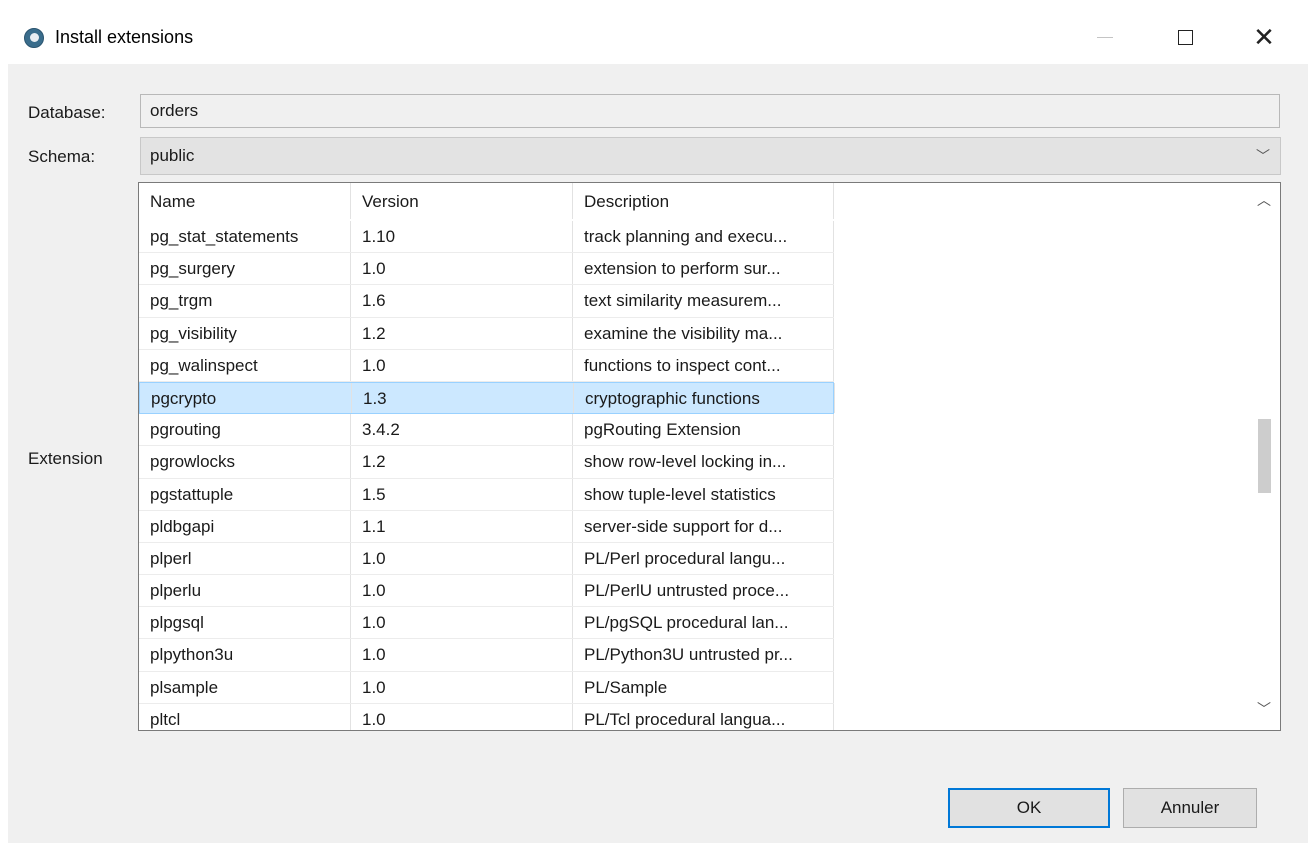 The height and width of the screenshot is (843, 1308). Describe the element at coordinates (1190, 808) in the screenshot. I see `cancel-button: Annuler` at that location.